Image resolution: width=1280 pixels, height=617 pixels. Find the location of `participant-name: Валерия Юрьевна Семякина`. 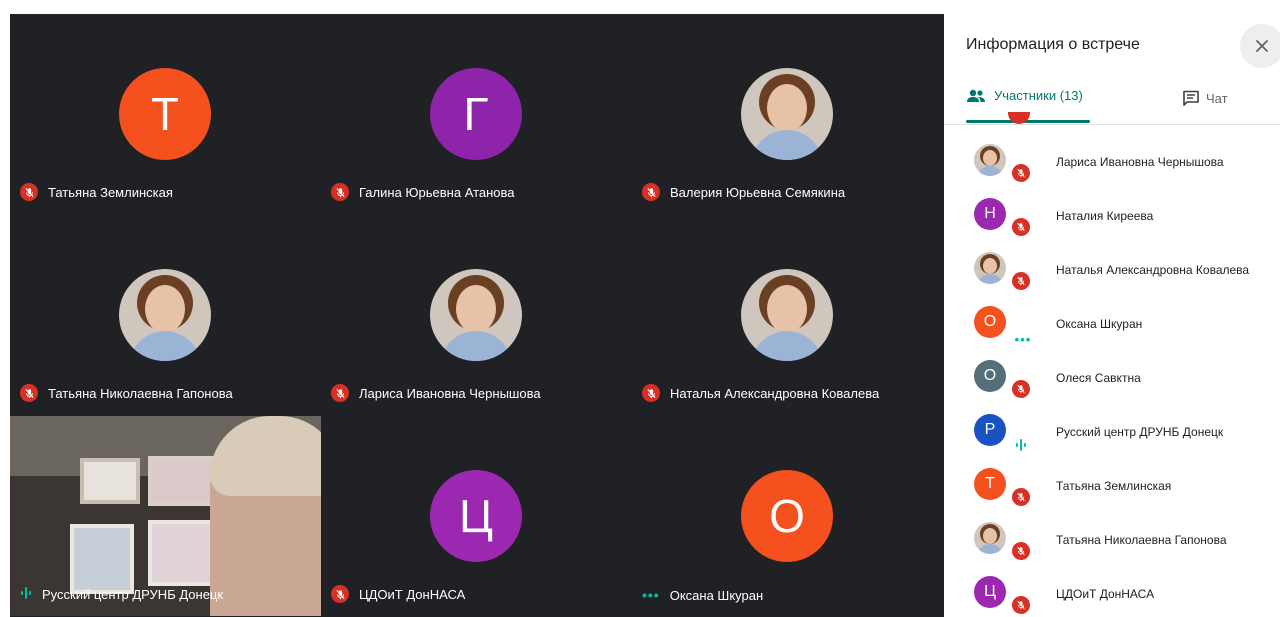

participant-name: Валерия Юрьевна Семякина is located at coordinates (758, 192).